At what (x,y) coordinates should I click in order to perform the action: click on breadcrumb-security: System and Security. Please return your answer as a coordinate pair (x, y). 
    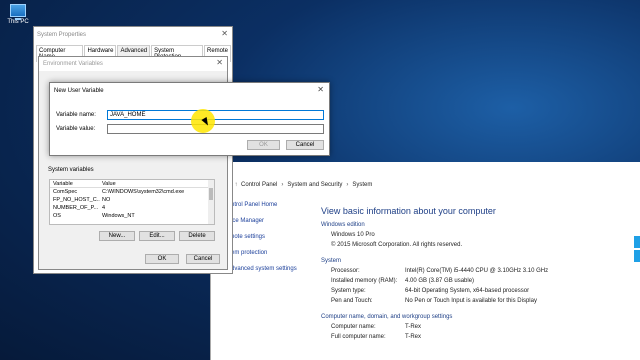
    Looking at the image, I should click on (314, 185).